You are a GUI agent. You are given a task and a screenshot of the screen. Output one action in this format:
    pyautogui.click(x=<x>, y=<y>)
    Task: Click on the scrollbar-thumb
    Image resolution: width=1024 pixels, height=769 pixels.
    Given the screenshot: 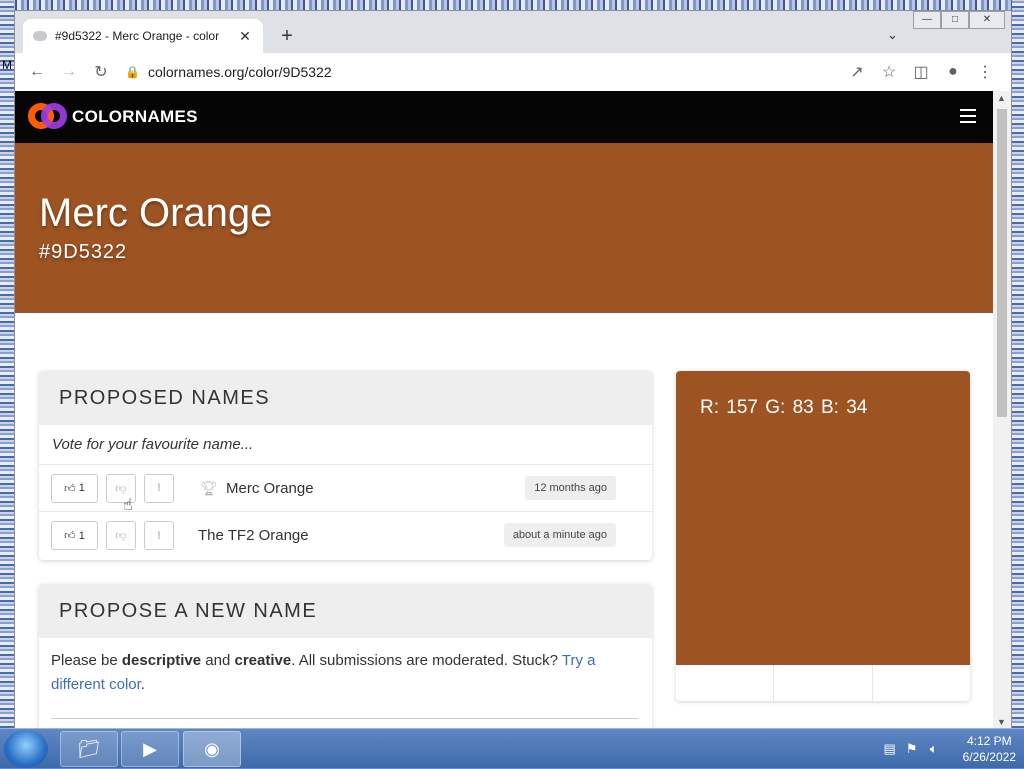 What is the action you would take?
    pyautogui.click(x=1002, y=263)
    